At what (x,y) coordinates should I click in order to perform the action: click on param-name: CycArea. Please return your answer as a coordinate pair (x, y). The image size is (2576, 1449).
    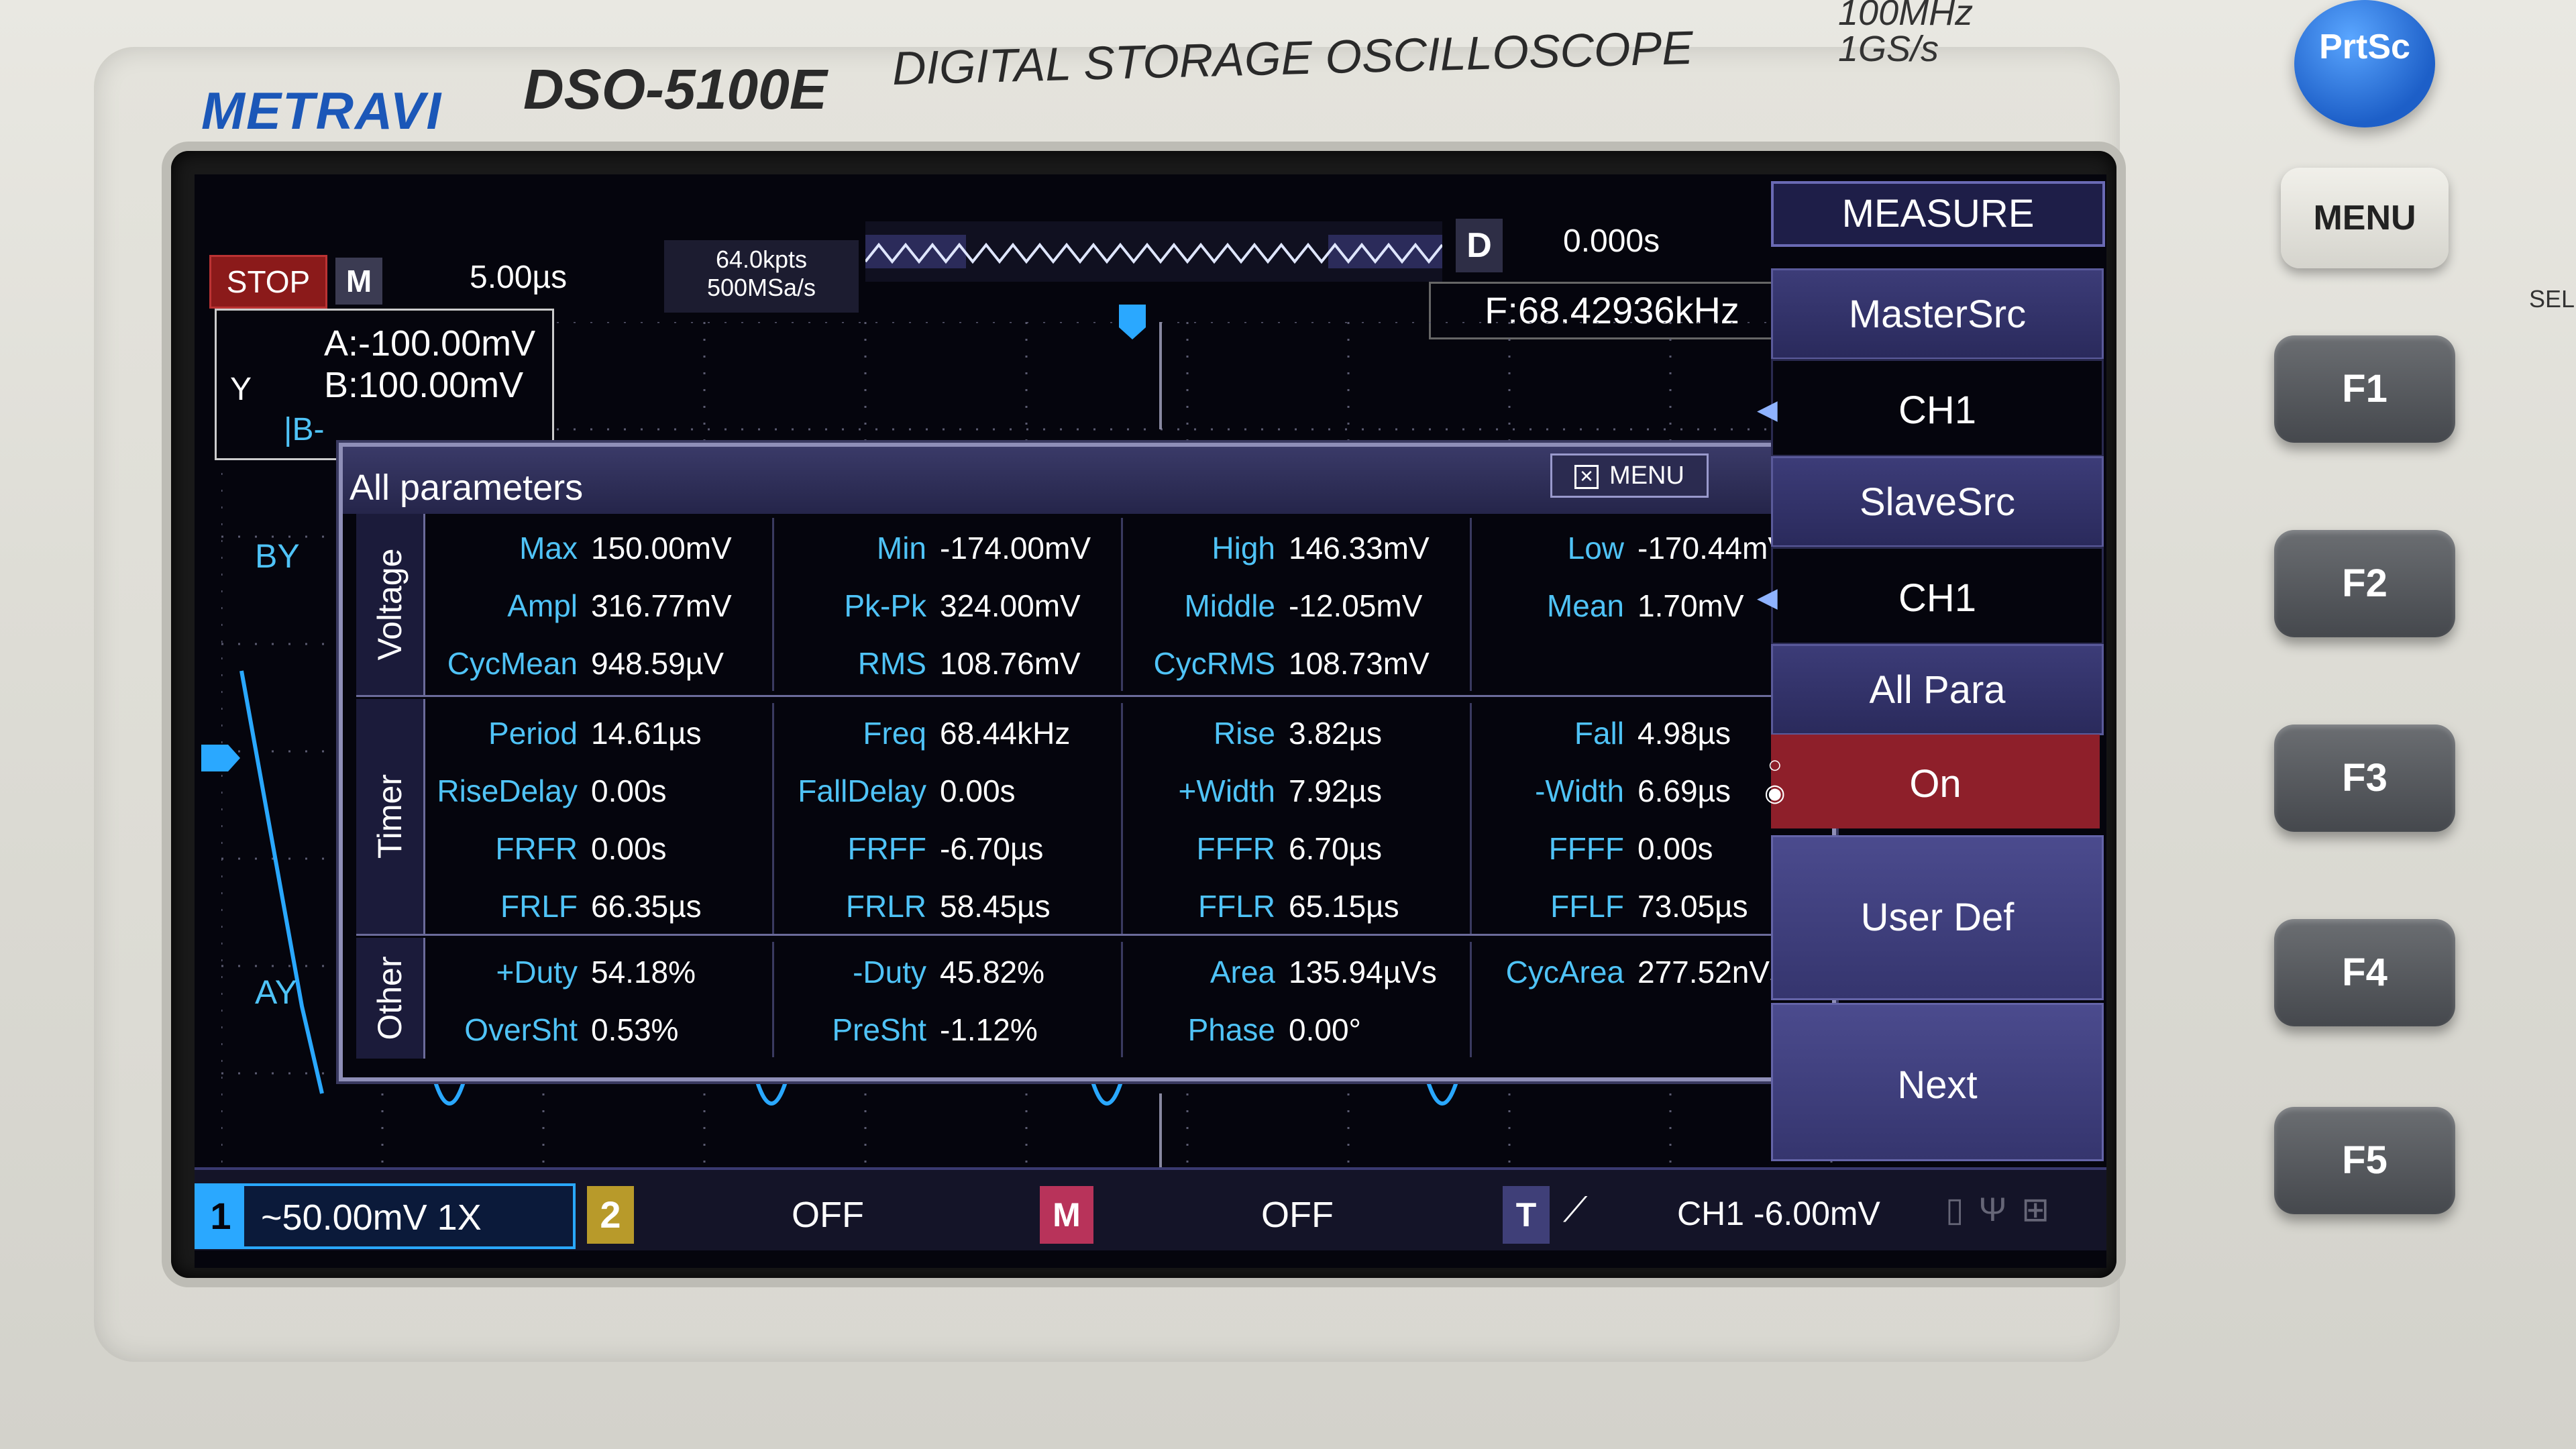
    Looking at the image, I should click on (1564, 972).